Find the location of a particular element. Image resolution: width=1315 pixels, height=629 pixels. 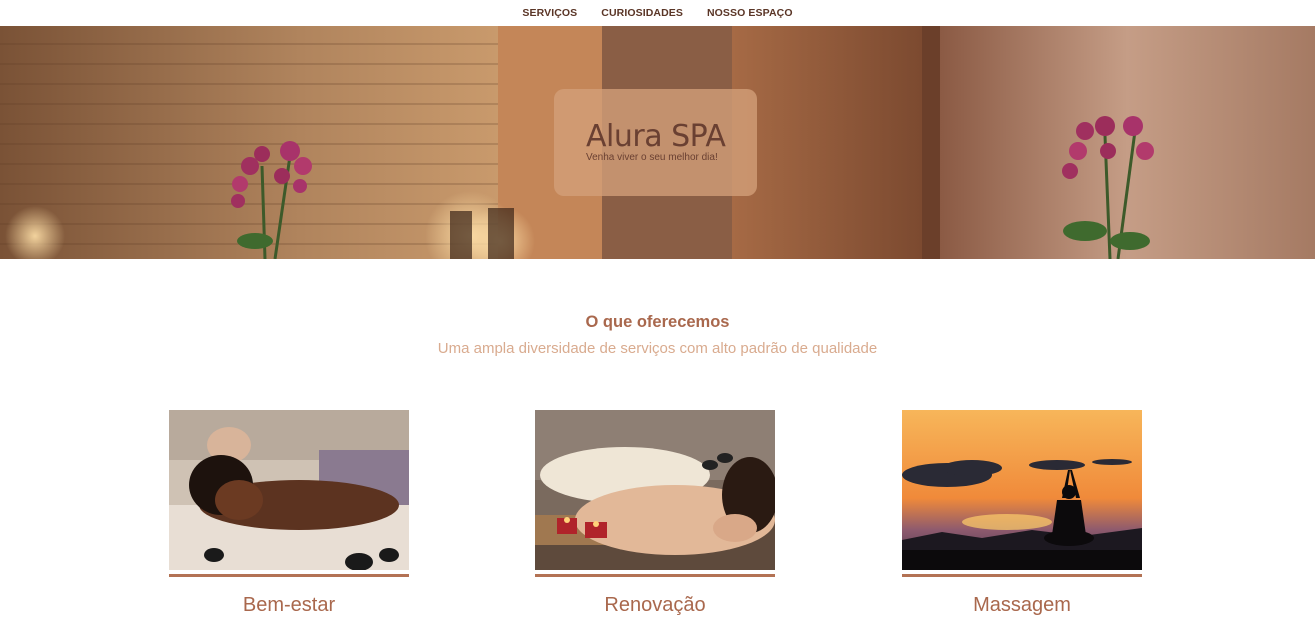

card-label-massagem: Massagem is located at coordinates (1022, 605).